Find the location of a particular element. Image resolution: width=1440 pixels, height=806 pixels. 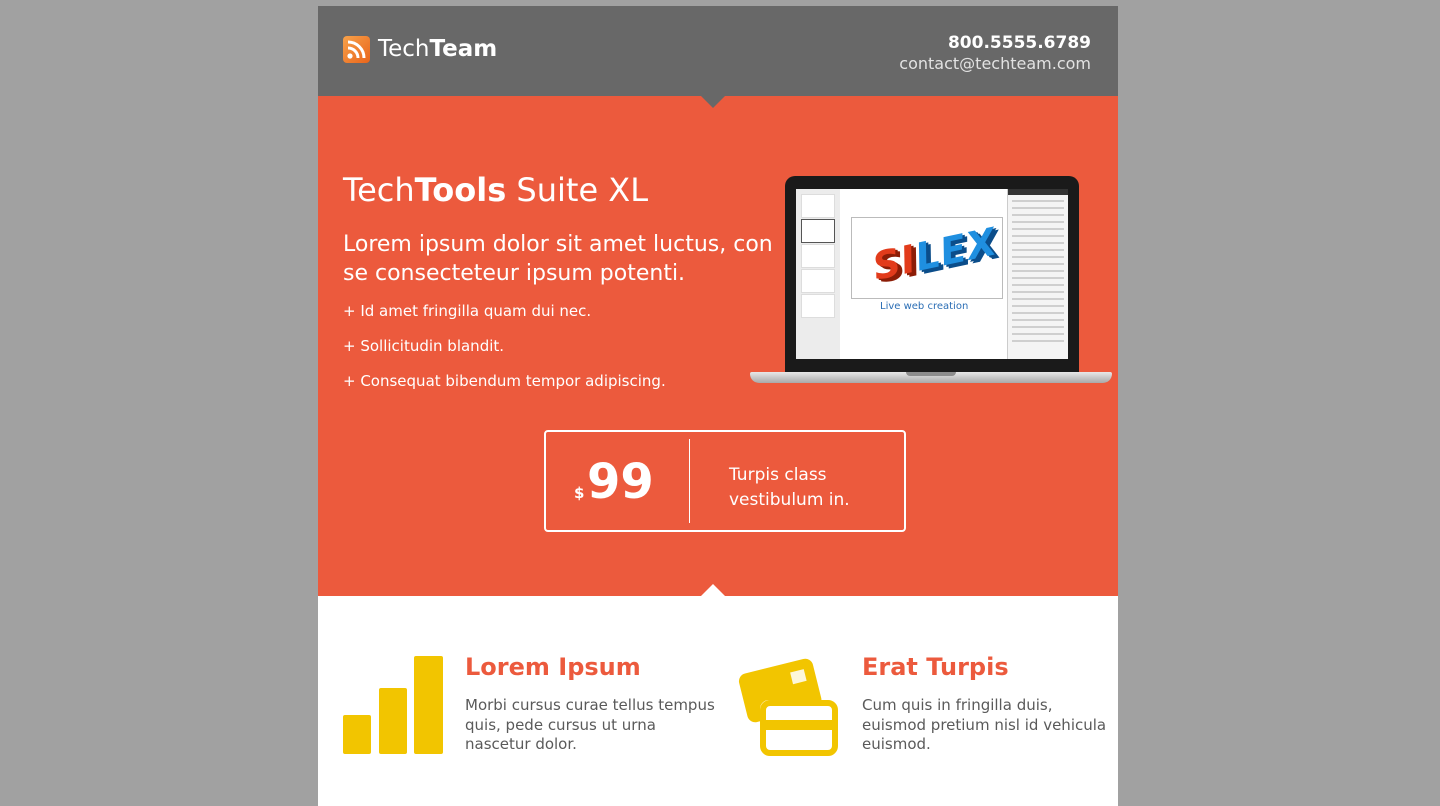

laptop-screen: SILEX Live web creation is located at coordinates (932, 274).